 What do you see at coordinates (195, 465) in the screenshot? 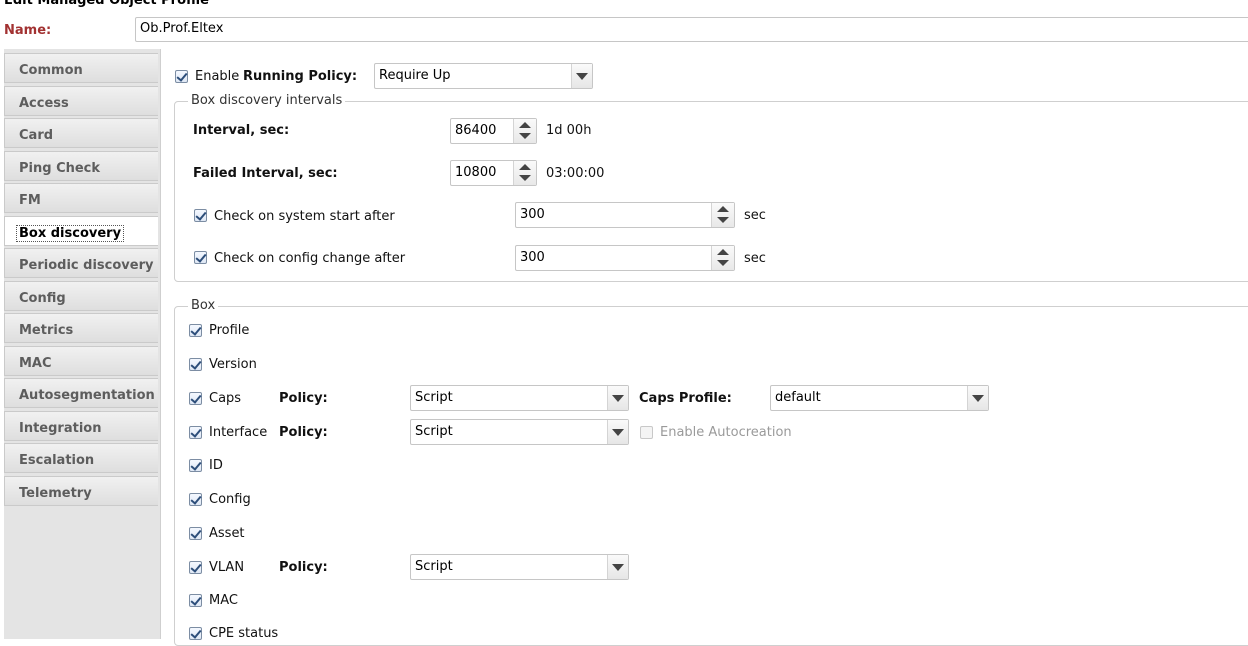
I see `id-checkbox` at bounding box center [195, 465].